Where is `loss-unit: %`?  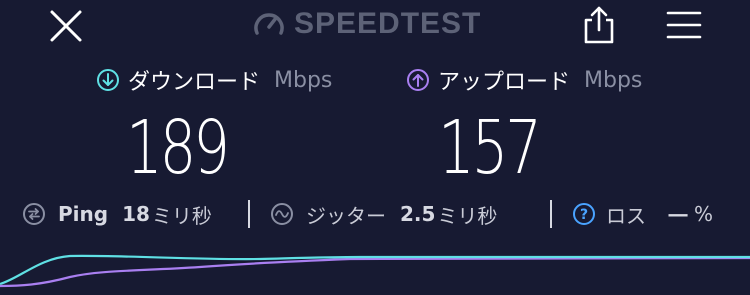
loss-unit: % is located at coordinates (704, 214).